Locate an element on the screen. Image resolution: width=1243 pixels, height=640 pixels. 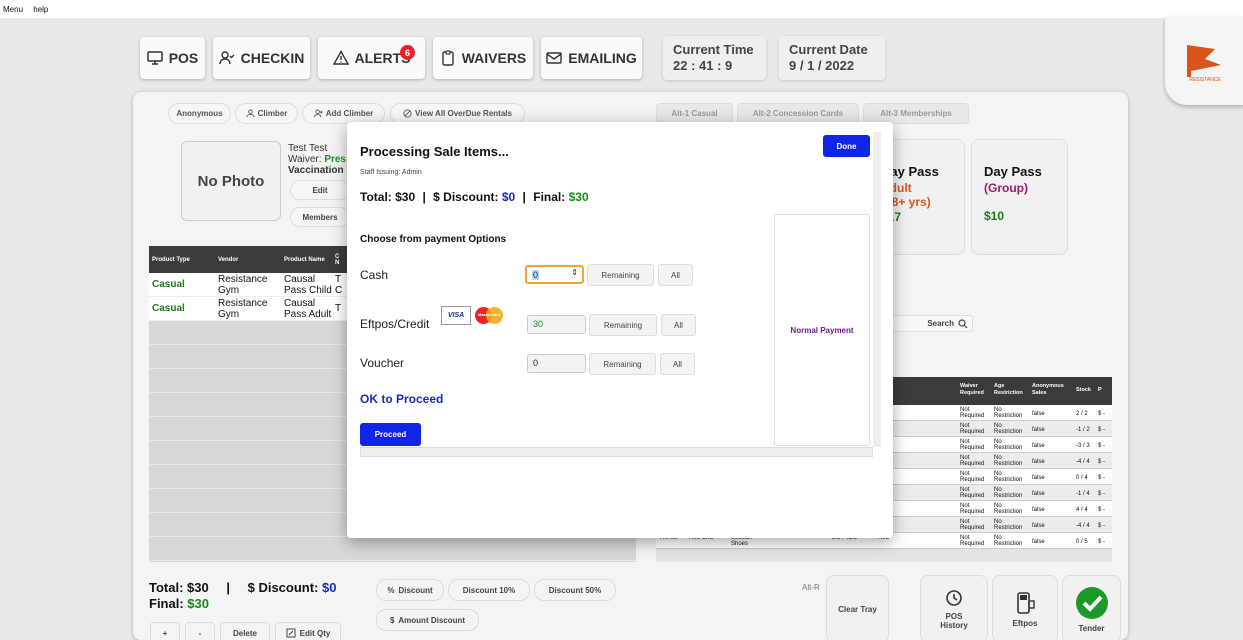
modal-final: $30 is located at coordinates (578, 197).